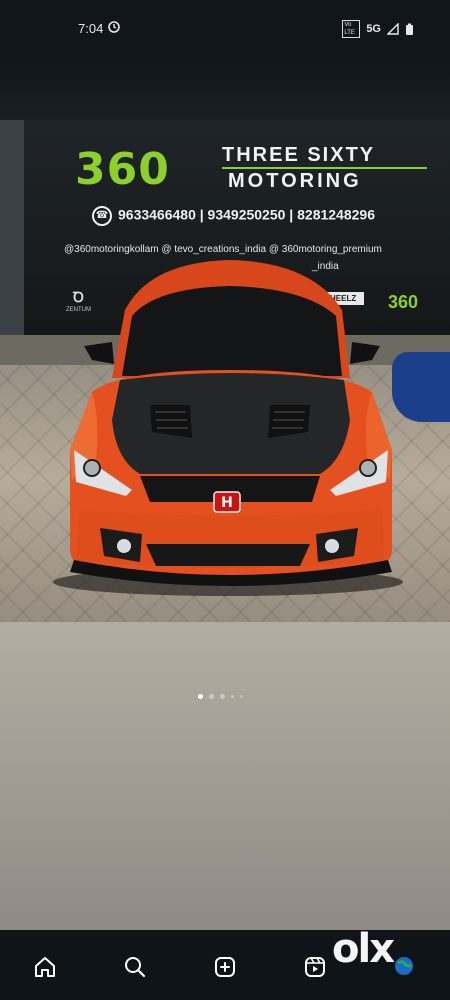  What do you see at coordinates (225, 29) in the screenshot?
I see `status-bar: 7:04 Vo LTE 5G` at bounding box center [225, 29].